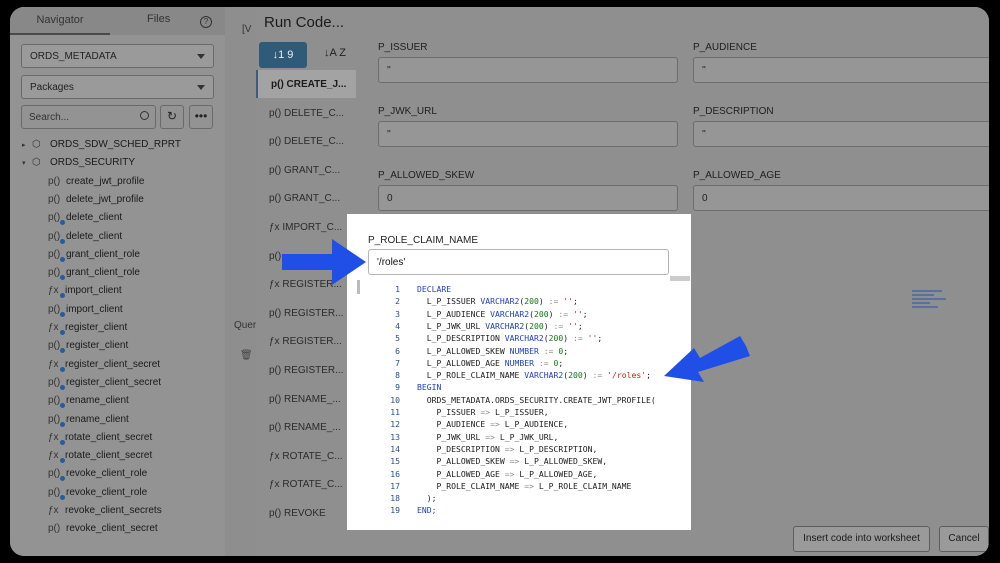  Describe the element at coordinates (85, 294) in the screenshot. I see `tree-item: ƒx import_client` at that location.